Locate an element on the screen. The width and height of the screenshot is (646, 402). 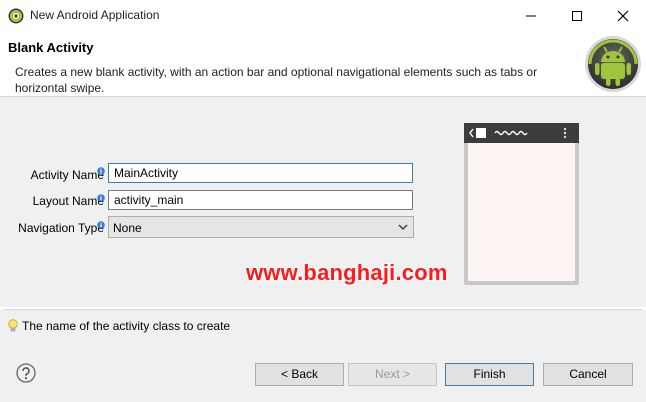
navigation-type-row: Navigation Type is located at coordinates (52, 228).